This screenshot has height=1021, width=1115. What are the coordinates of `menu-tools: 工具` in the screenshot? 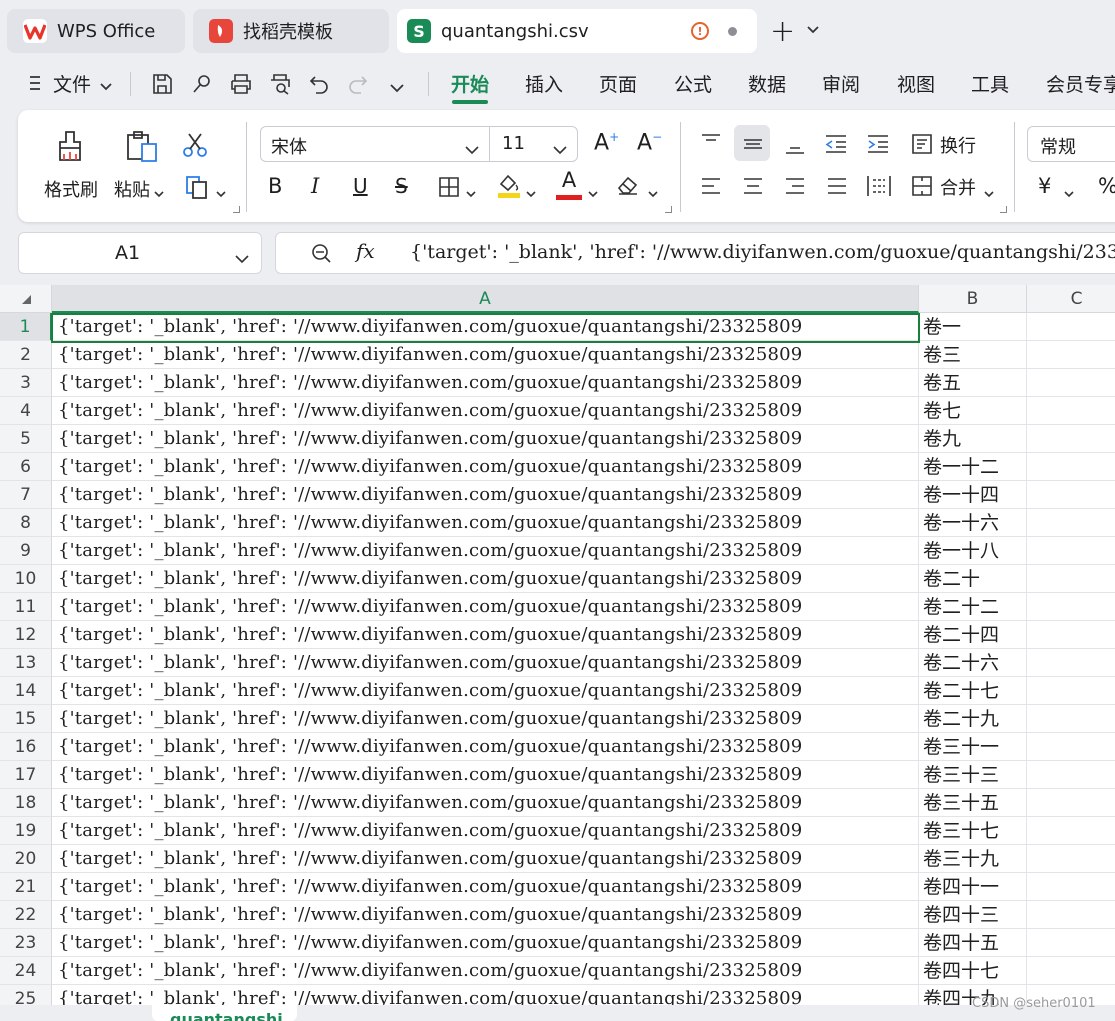 It's located at (990, 83).